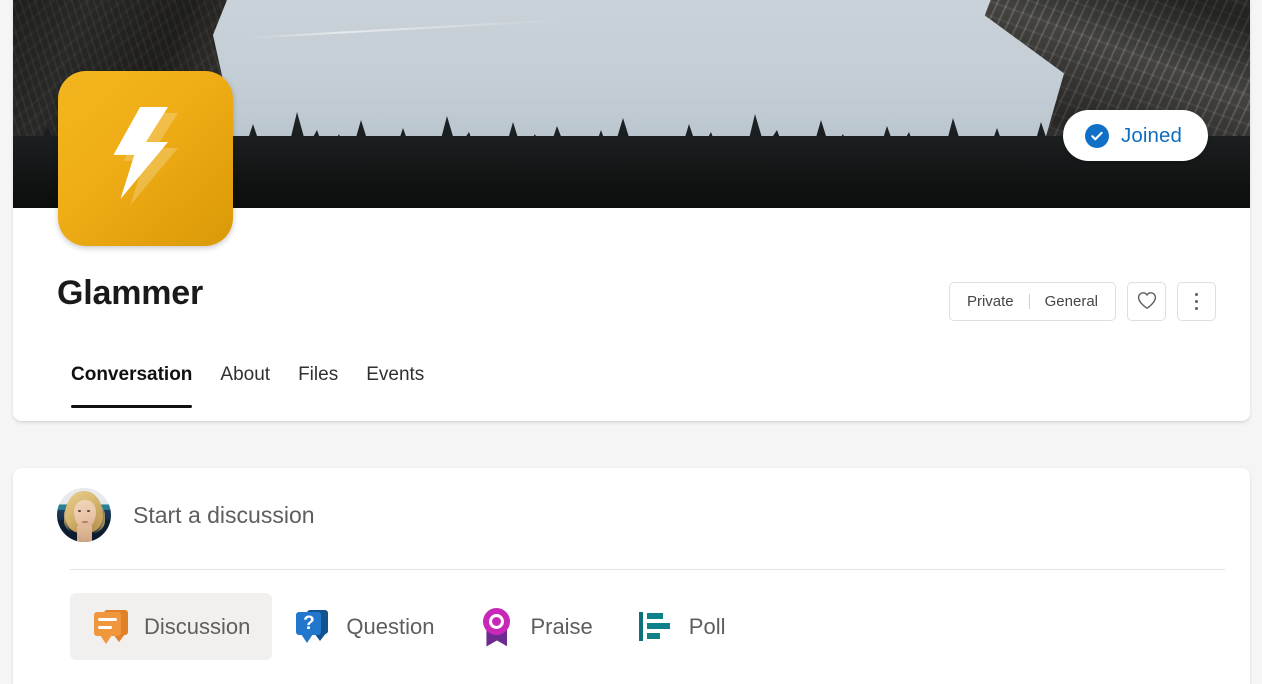 Image resolution: width=1262 pixels, height=684 pixels. What do you see at coordinates (1071, 301) in the screenshot?
I see `classification-chip: General` at bounding box center [1071, 301].